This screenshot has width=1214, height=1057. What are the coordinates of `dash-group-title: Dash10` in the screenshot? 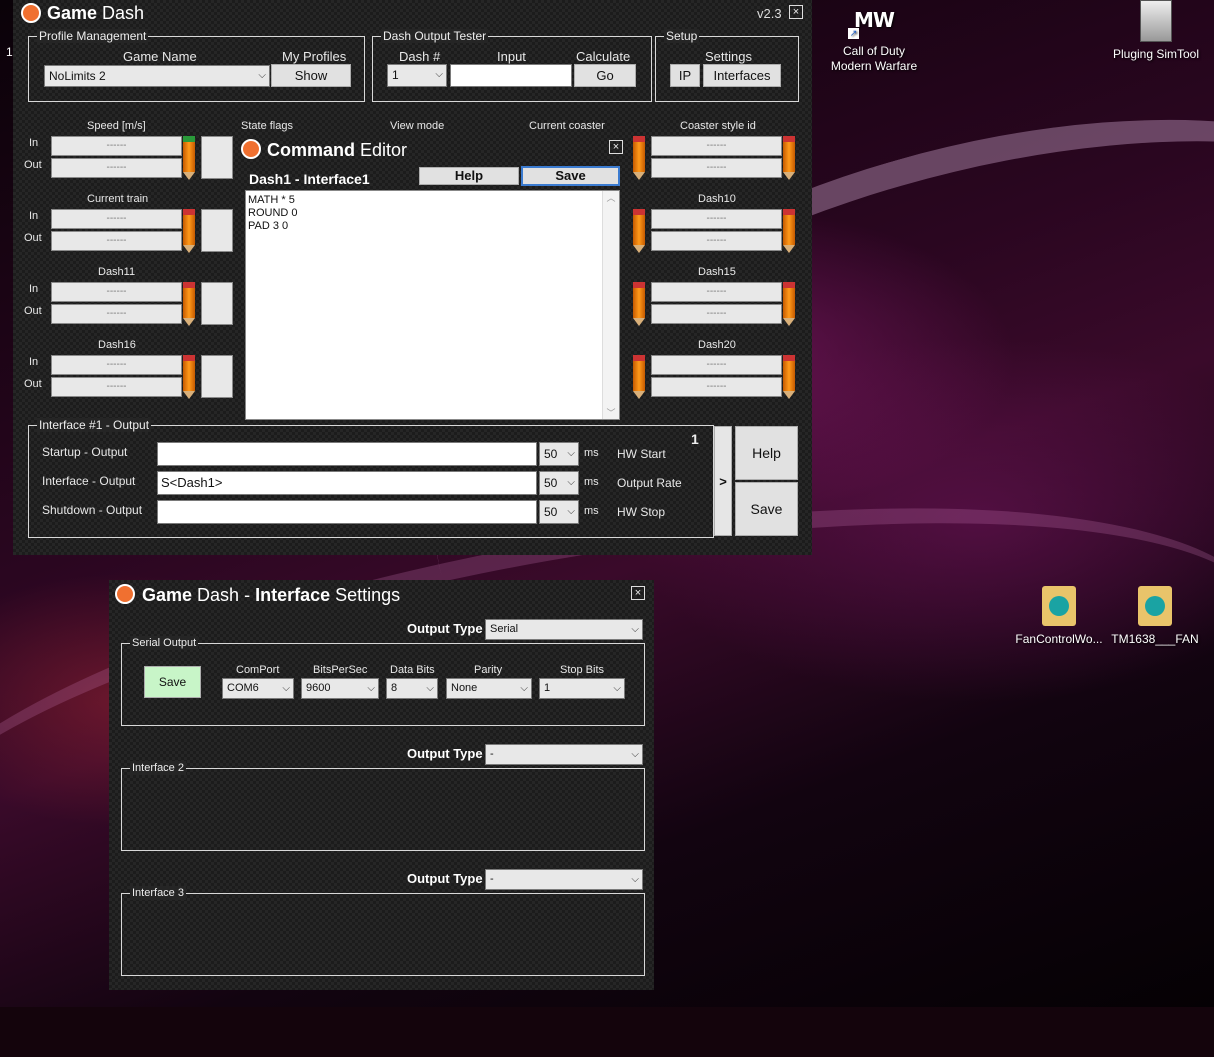 It's located at (717, 199).